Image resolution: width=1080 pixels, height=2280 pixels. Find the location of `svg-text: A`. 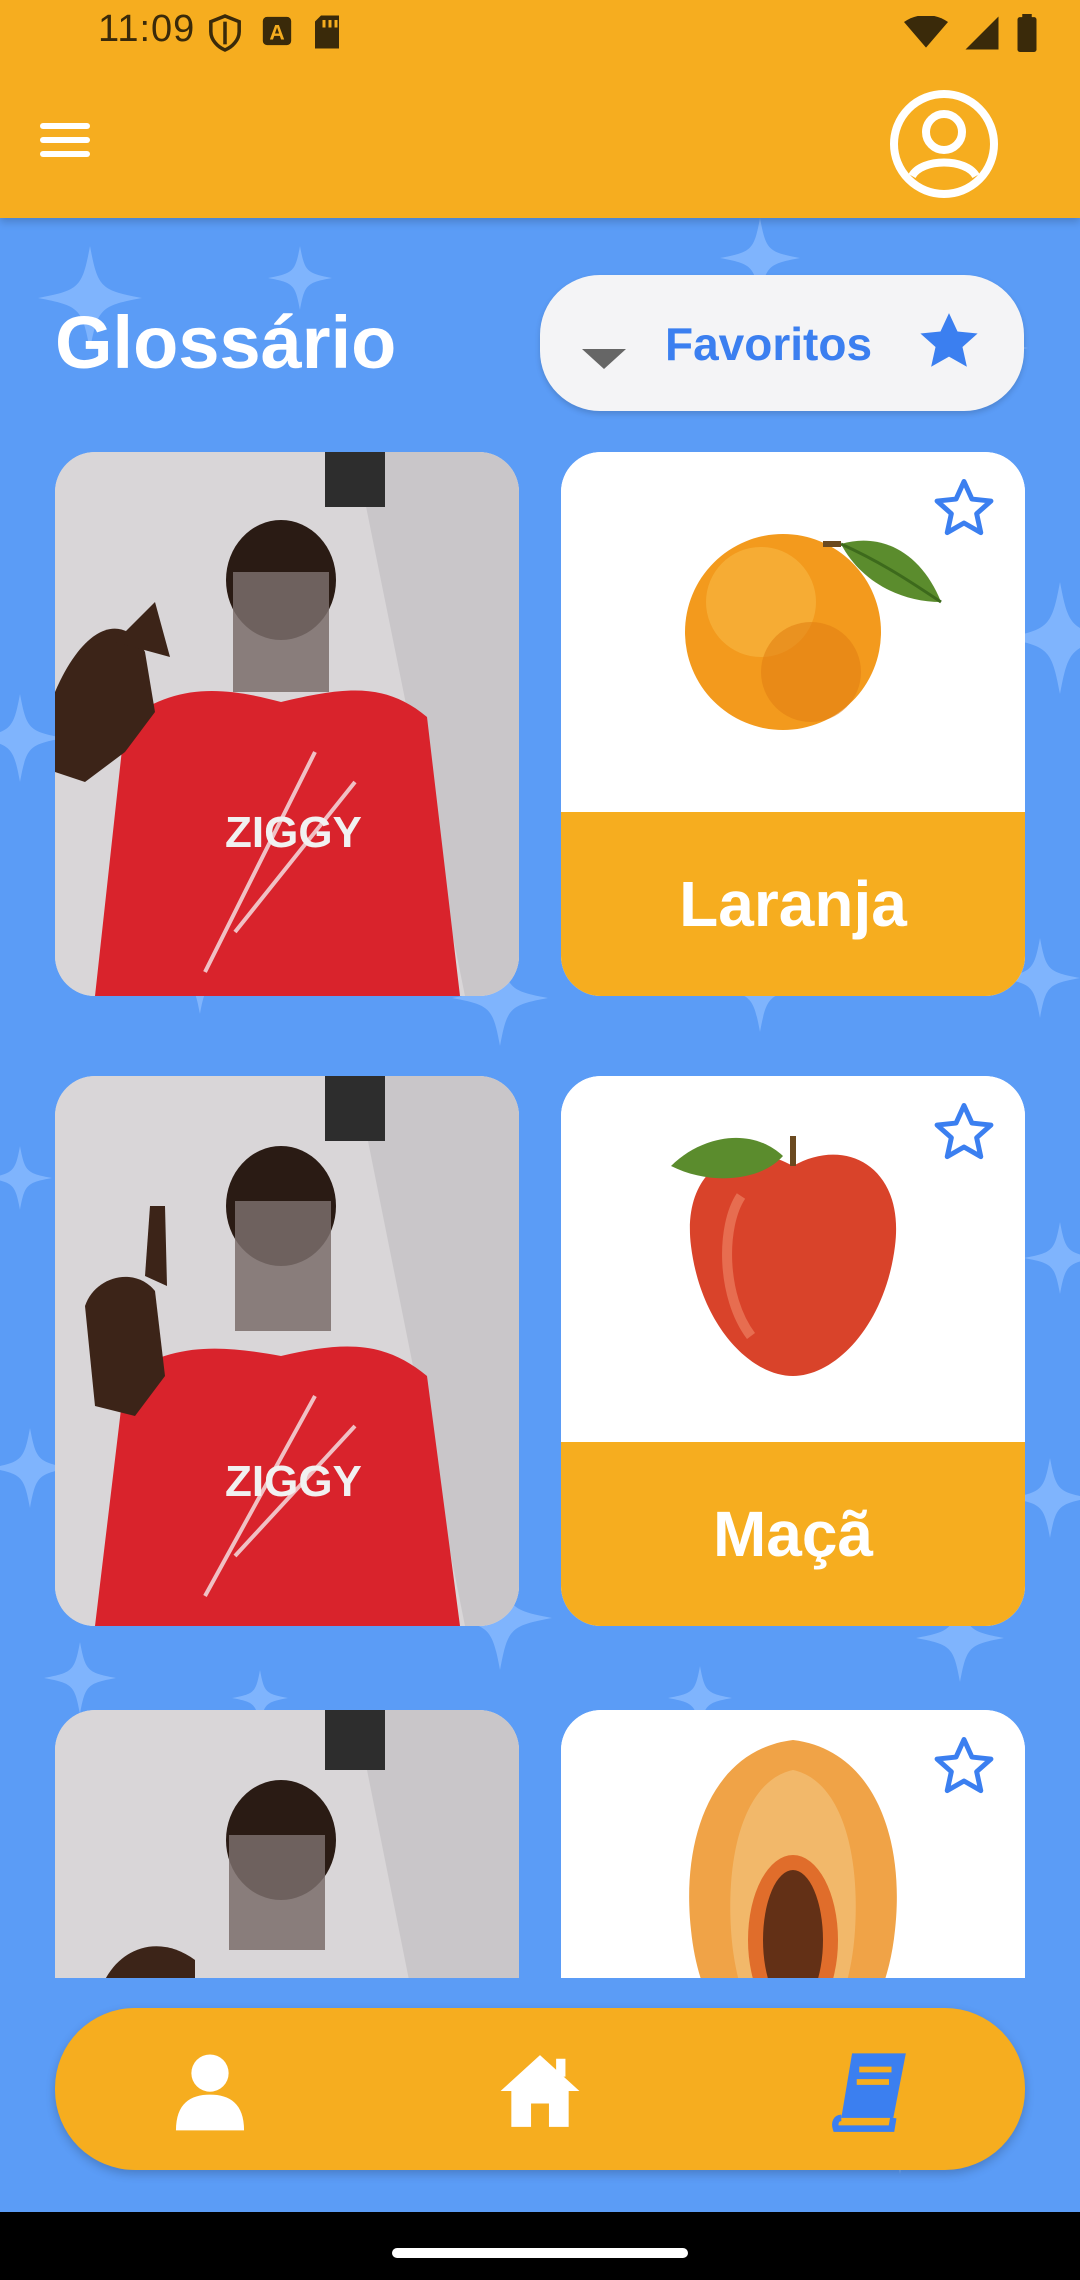

svg-text: A is located at coordinates (276, 33).